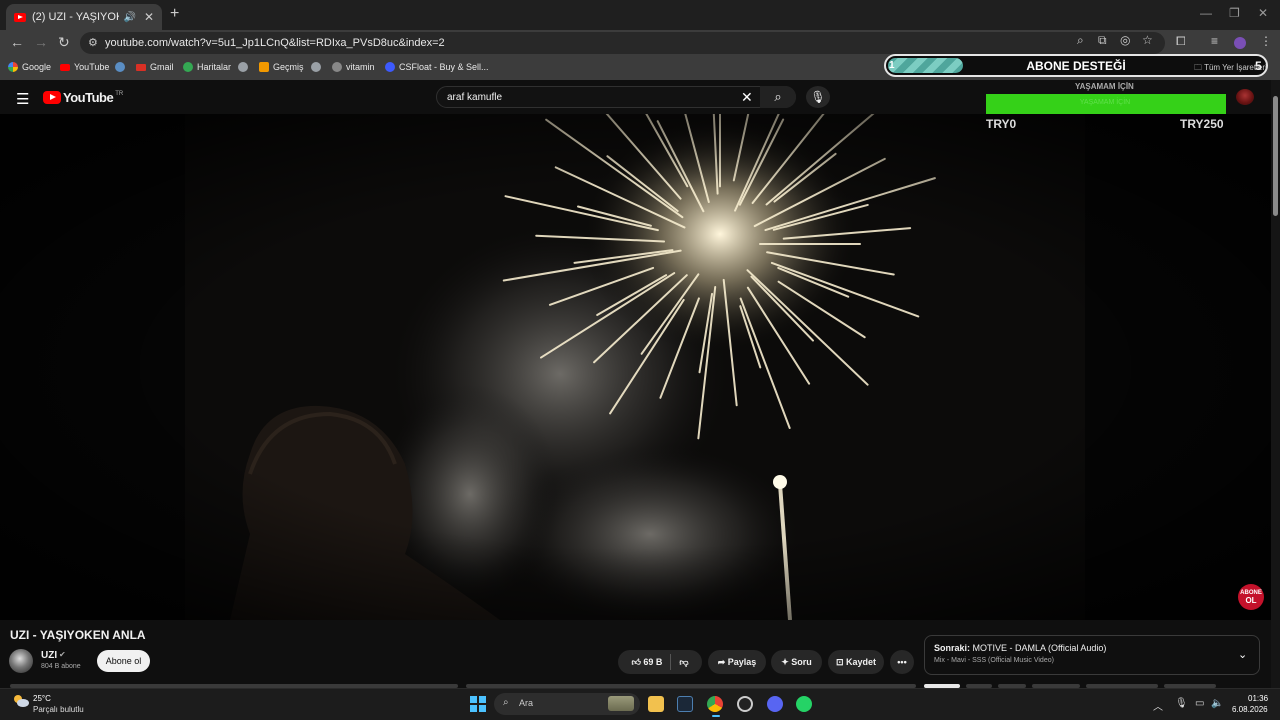  Describe the element at coordinates (22, 99) in the screenshot. I see `hamburger-menu-icon: ☰` at that location.